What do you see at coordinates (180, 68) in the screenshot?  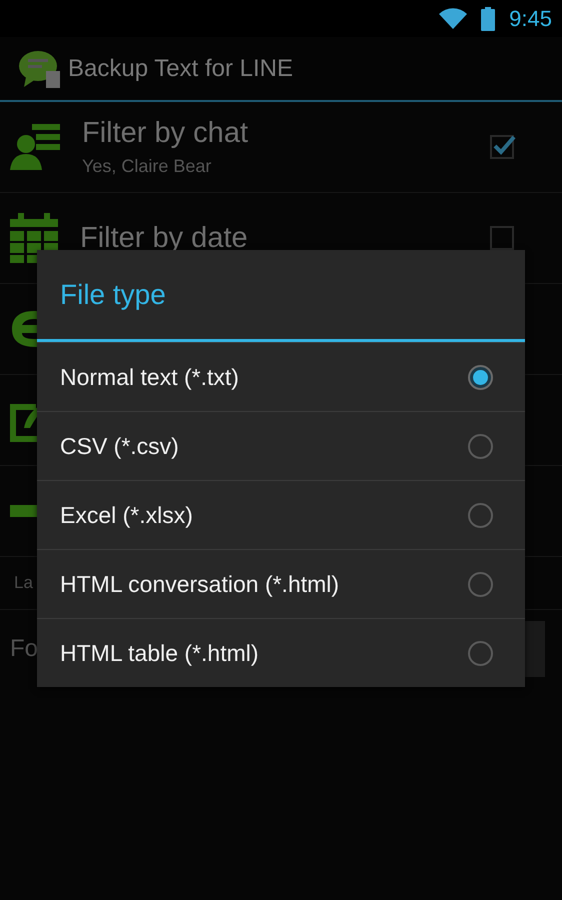 I see `app-title: Backup Text for LINE` at bounding box center [180, 68].